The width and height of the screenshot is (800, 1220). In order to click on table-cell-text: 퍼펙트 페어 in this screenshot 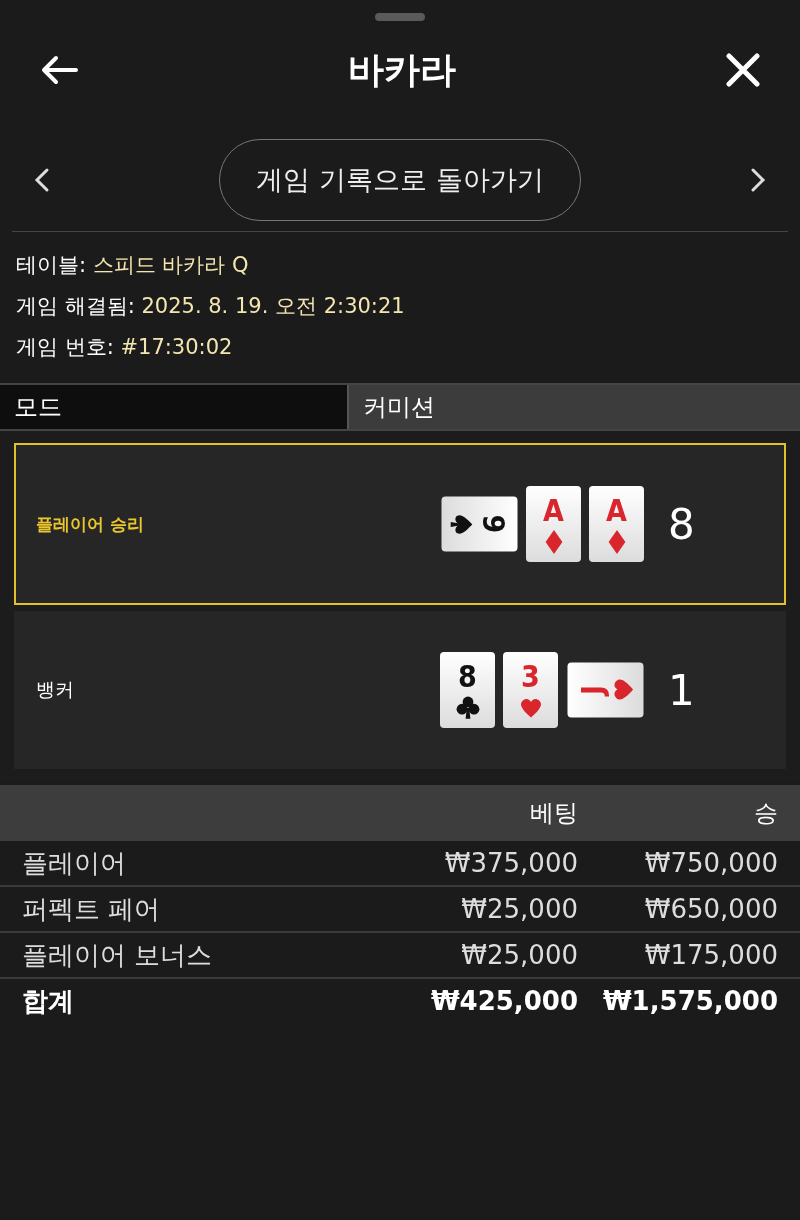, I will do `click(92, 909)`.